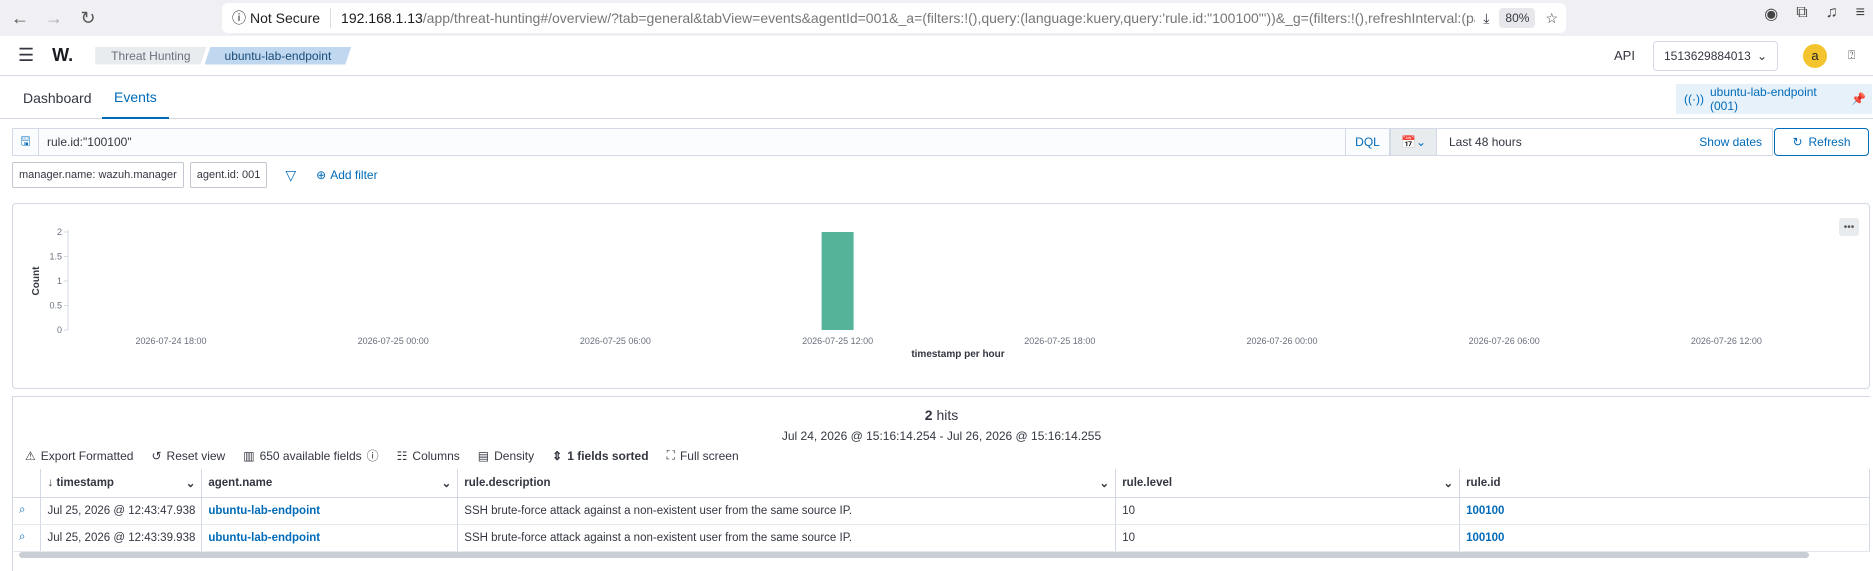  I want to click on column-label: rule.level, so click(1147, 482).